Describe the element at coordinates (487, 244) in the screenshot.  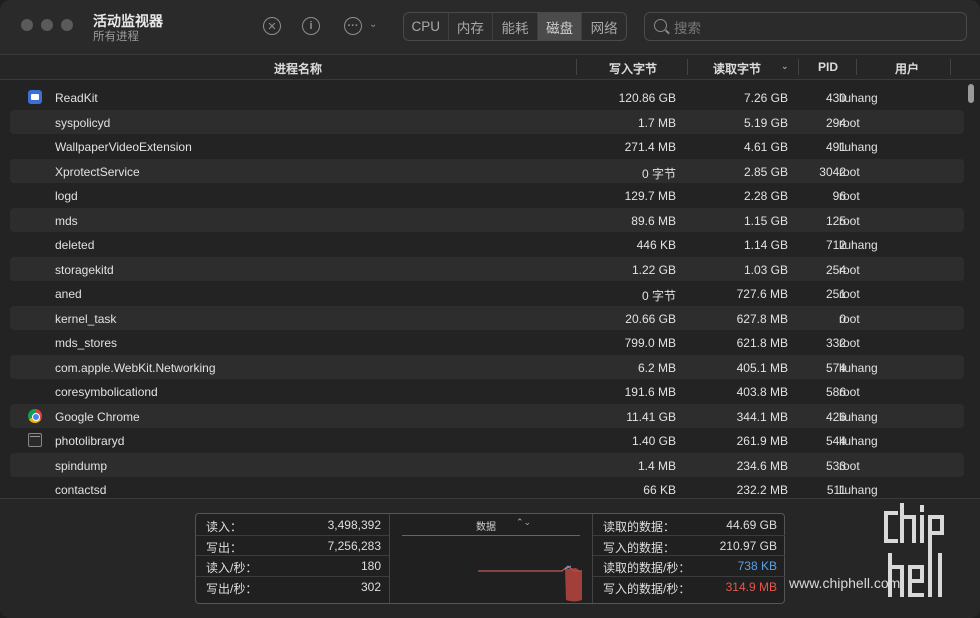
I see `table-row: deleted 446 KB 1.14 GB 712 liuhang` at that location.